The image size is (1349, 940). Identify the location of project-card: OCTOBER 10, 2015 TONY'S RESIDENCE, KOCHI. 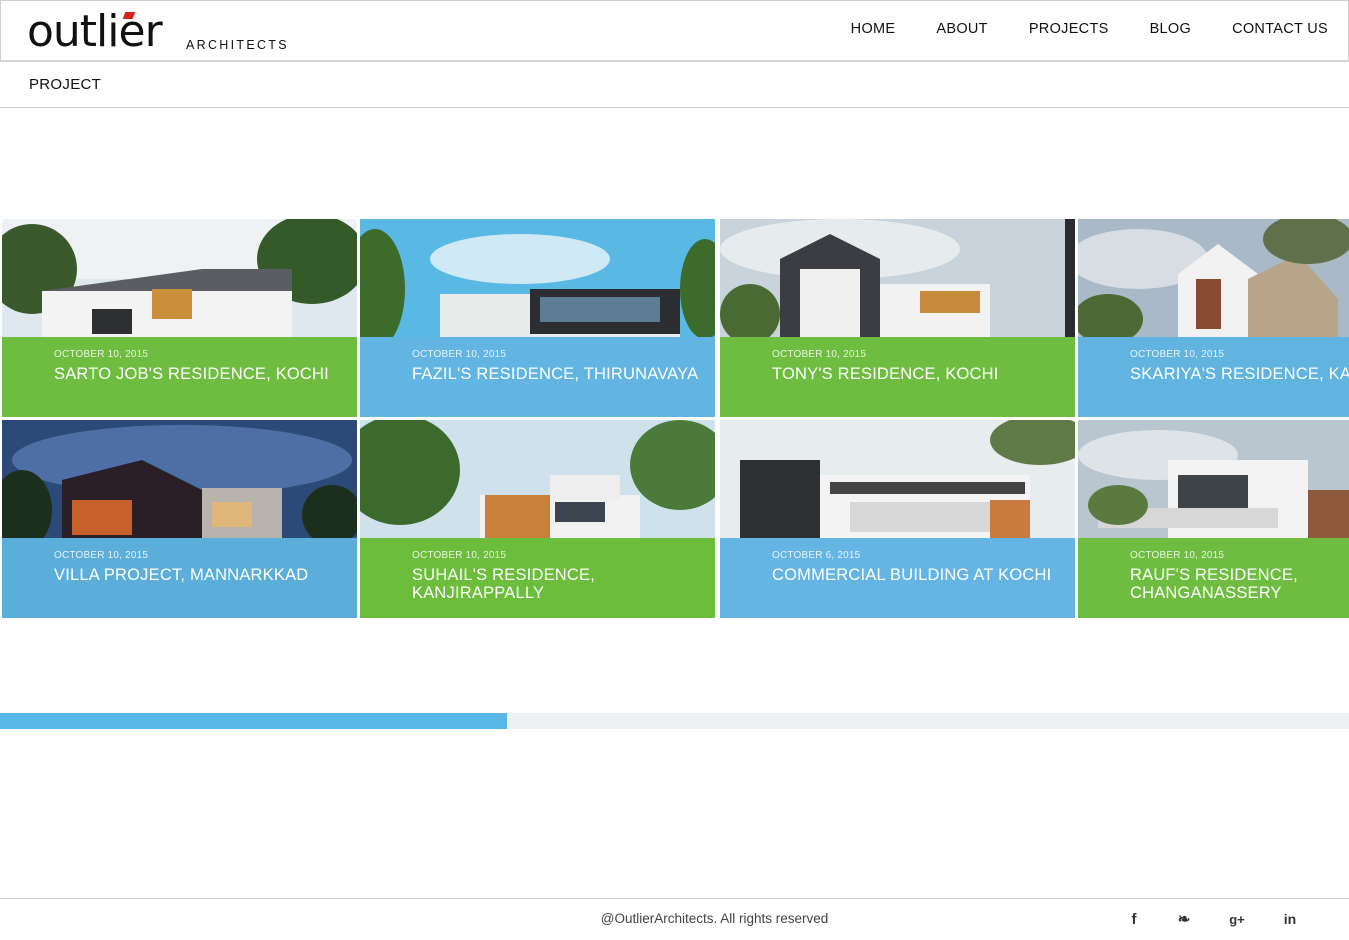
(897, 318).